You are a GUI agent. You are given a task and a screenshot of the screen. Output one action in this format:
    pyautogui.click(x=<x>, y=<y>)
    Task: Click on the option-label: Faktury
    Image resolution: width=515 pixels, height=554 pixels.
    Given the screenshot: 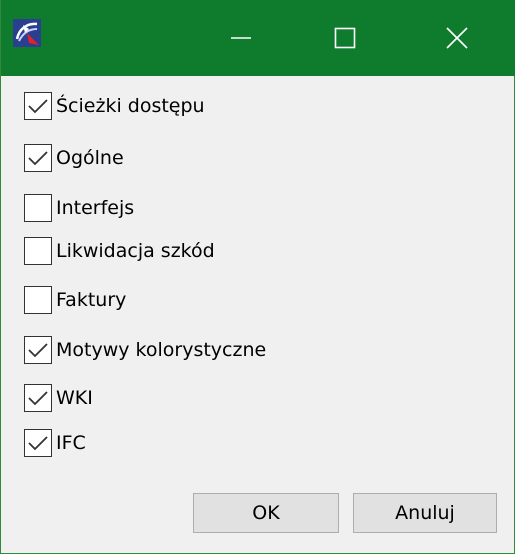 What is the action you would take?
    pyautogui.click(x=91, y=300)
    